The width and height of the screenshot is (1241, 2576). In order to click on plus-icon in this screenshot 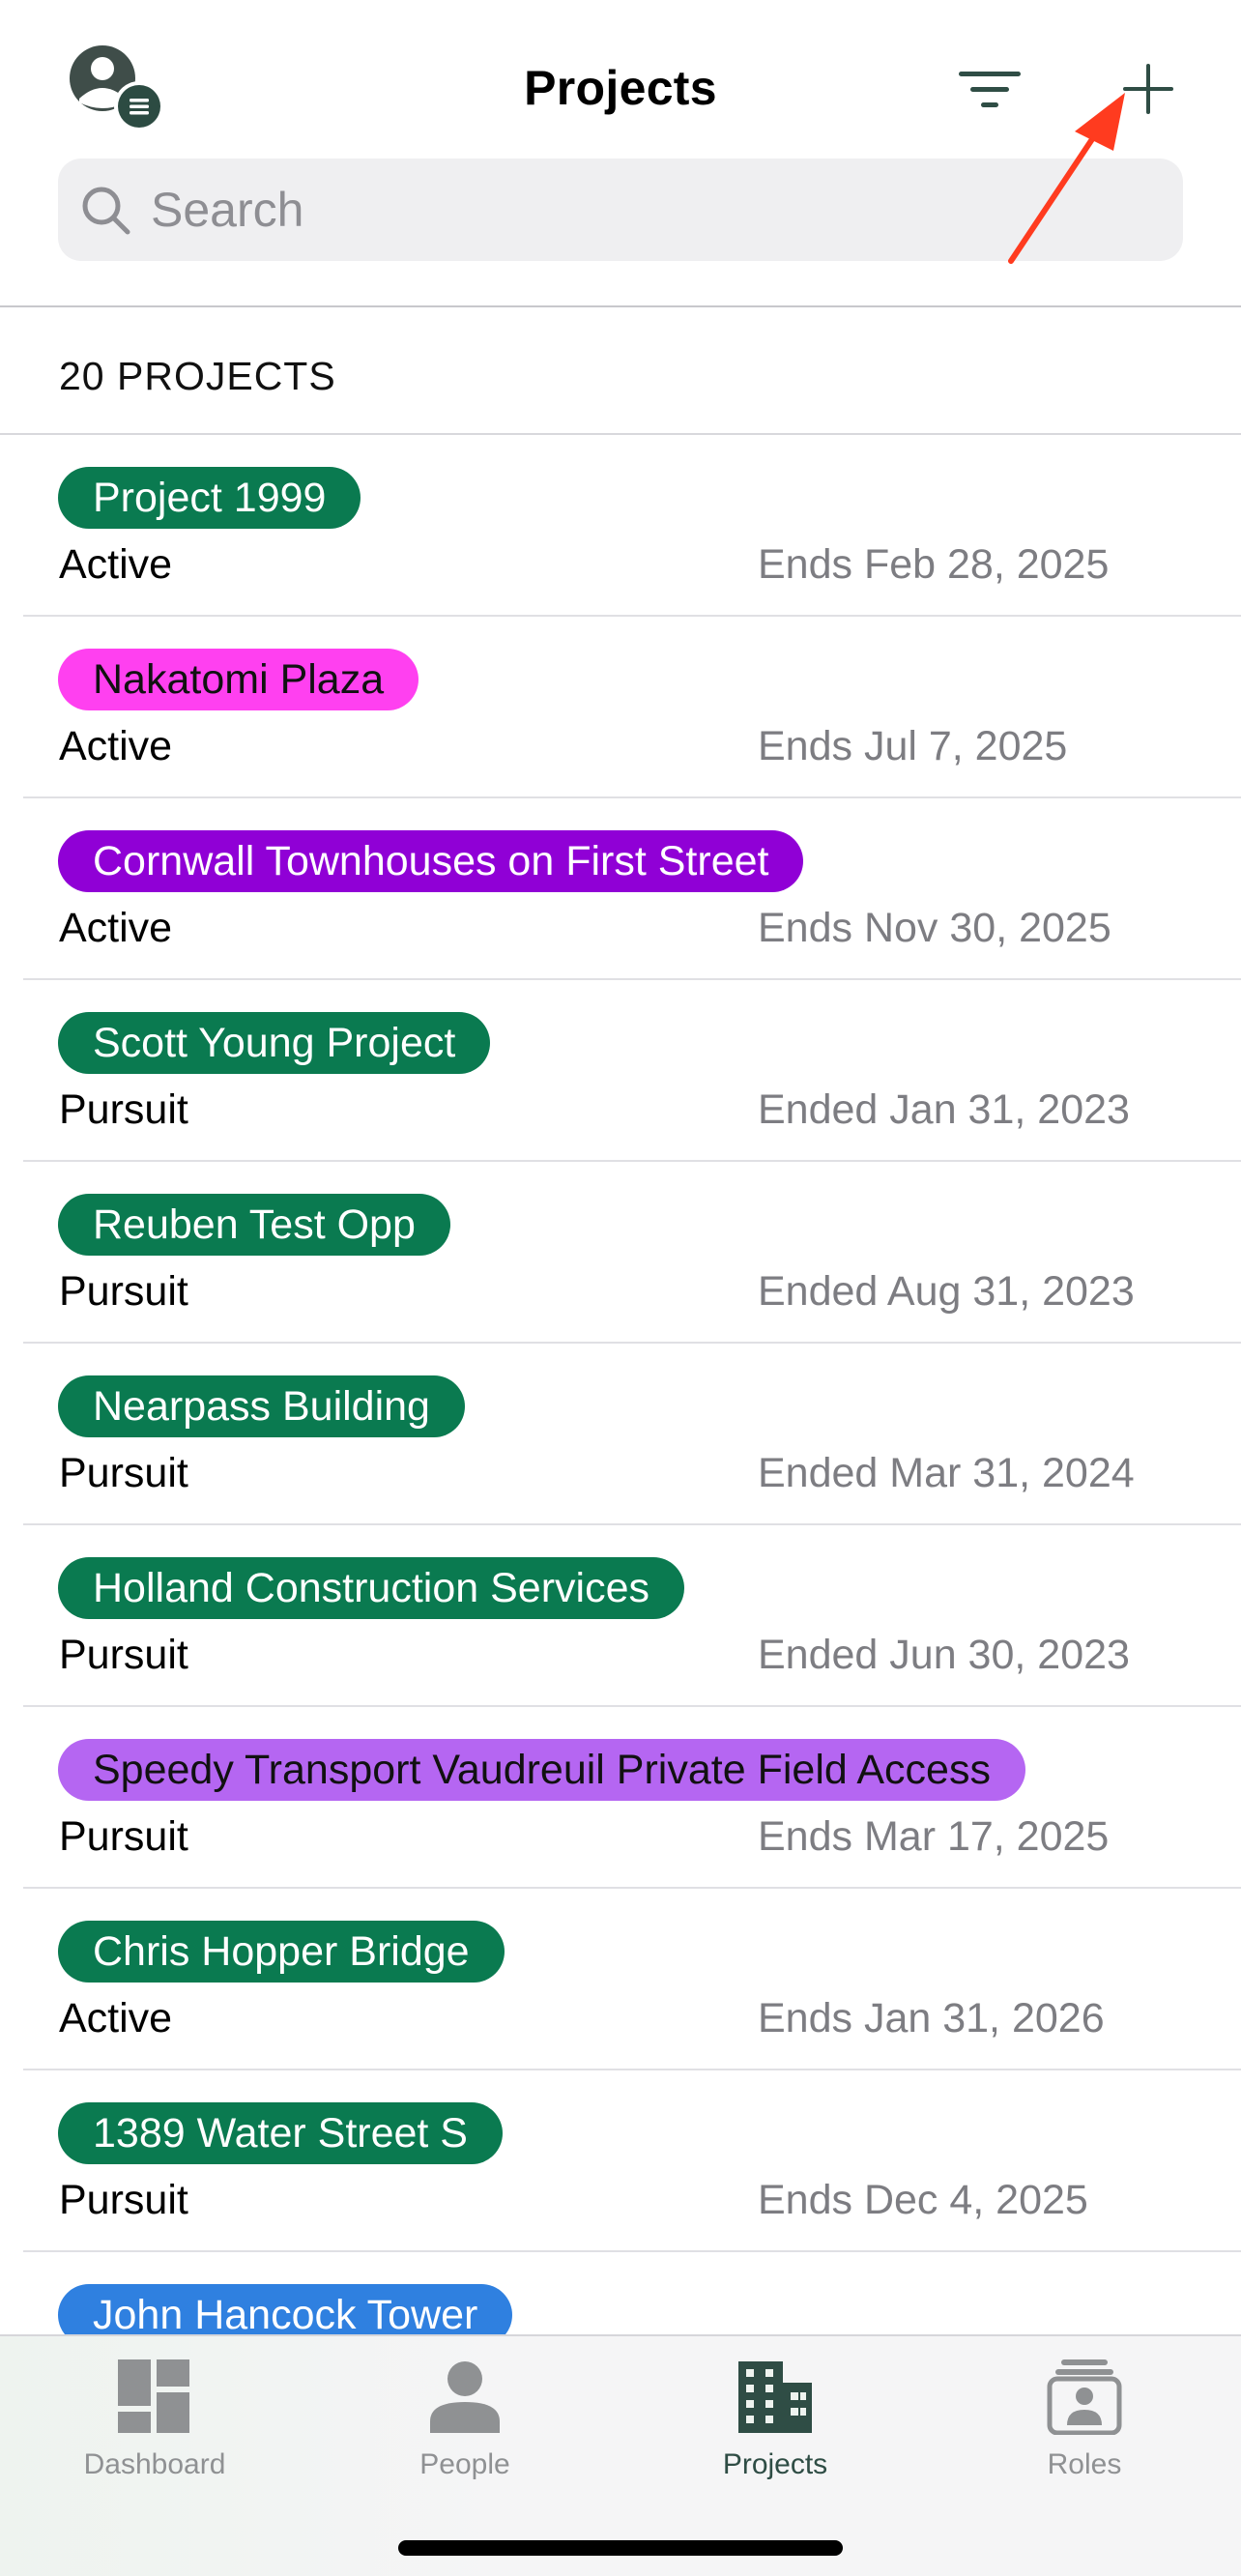, I will do `click(1148, 89)`.